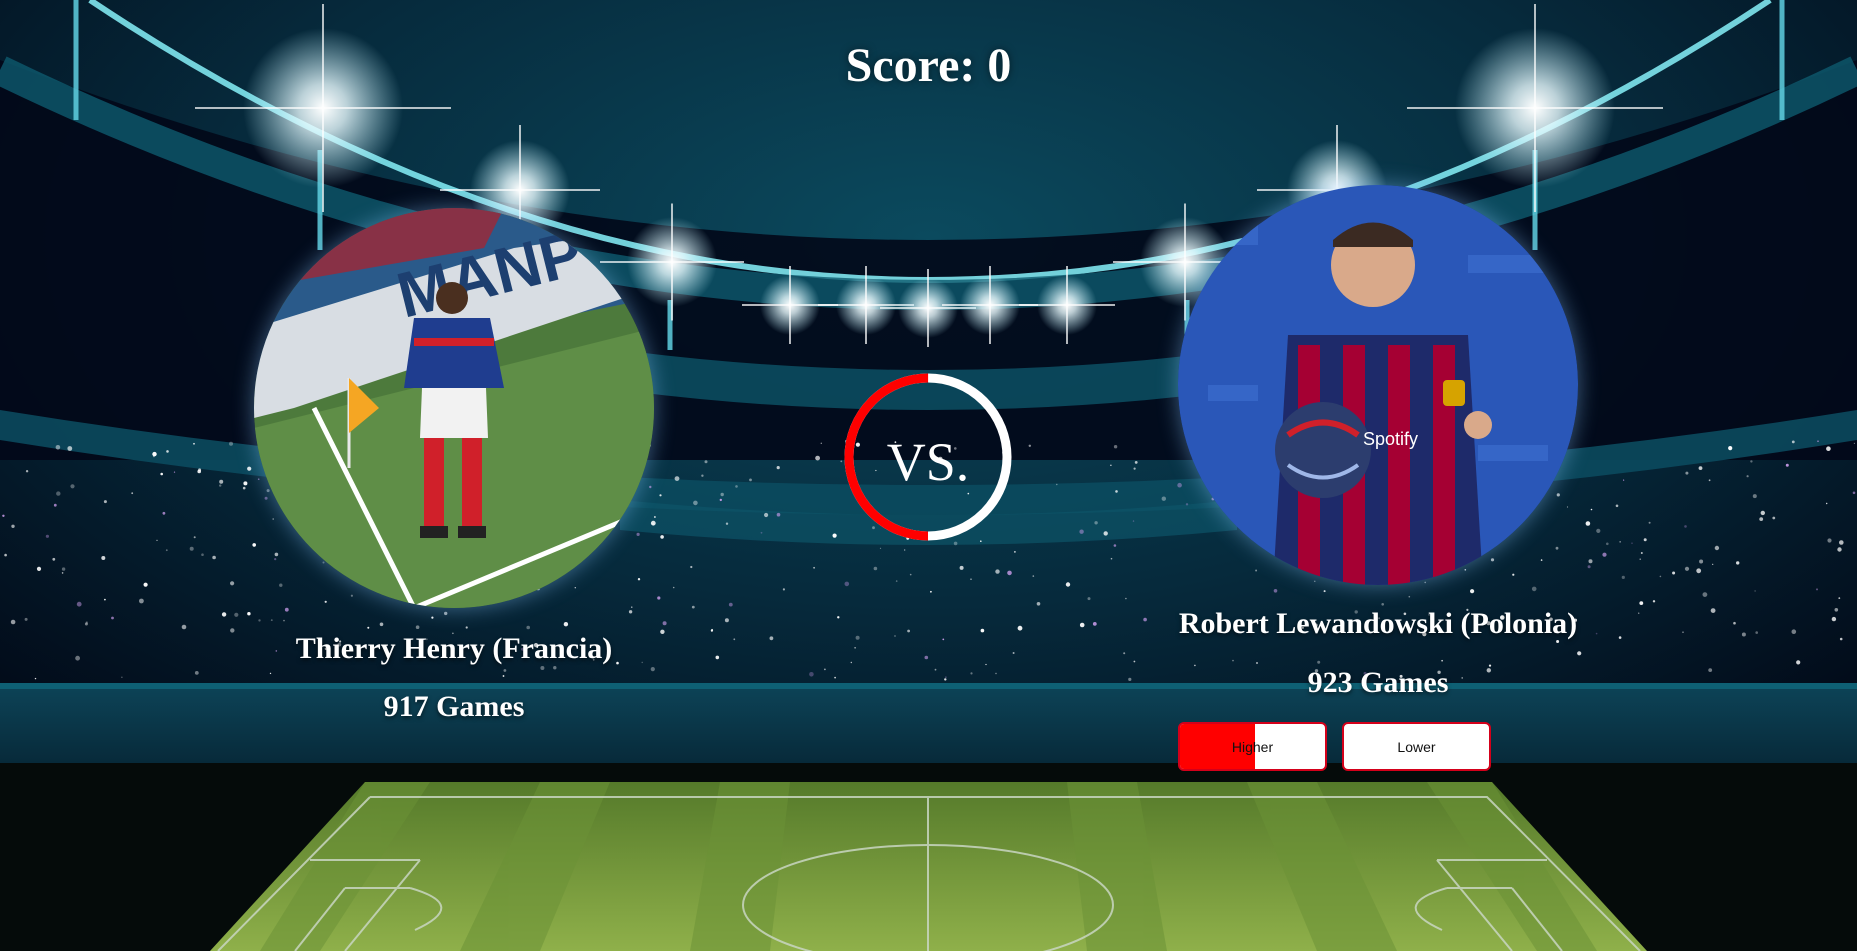  I want to click on higher-button: Higher, so click(1252, 746).